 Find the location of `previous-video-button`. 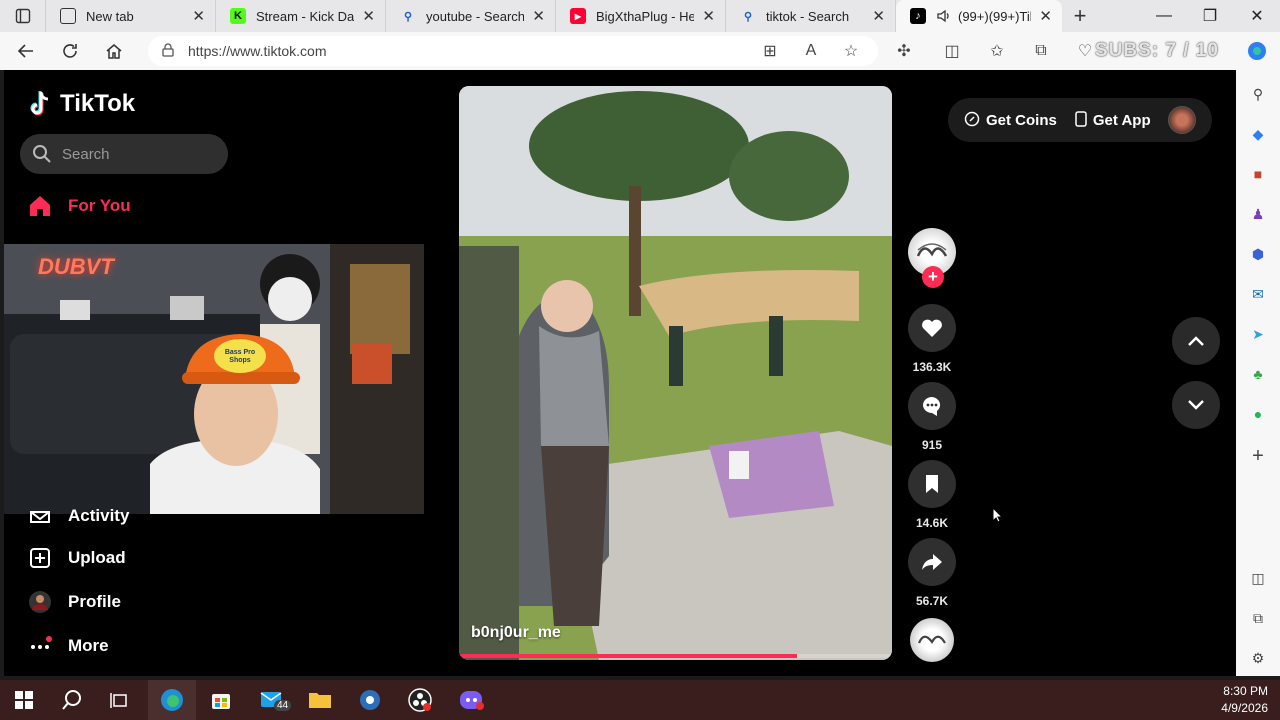

previous-video-button is located at coordinates (1196, 341).